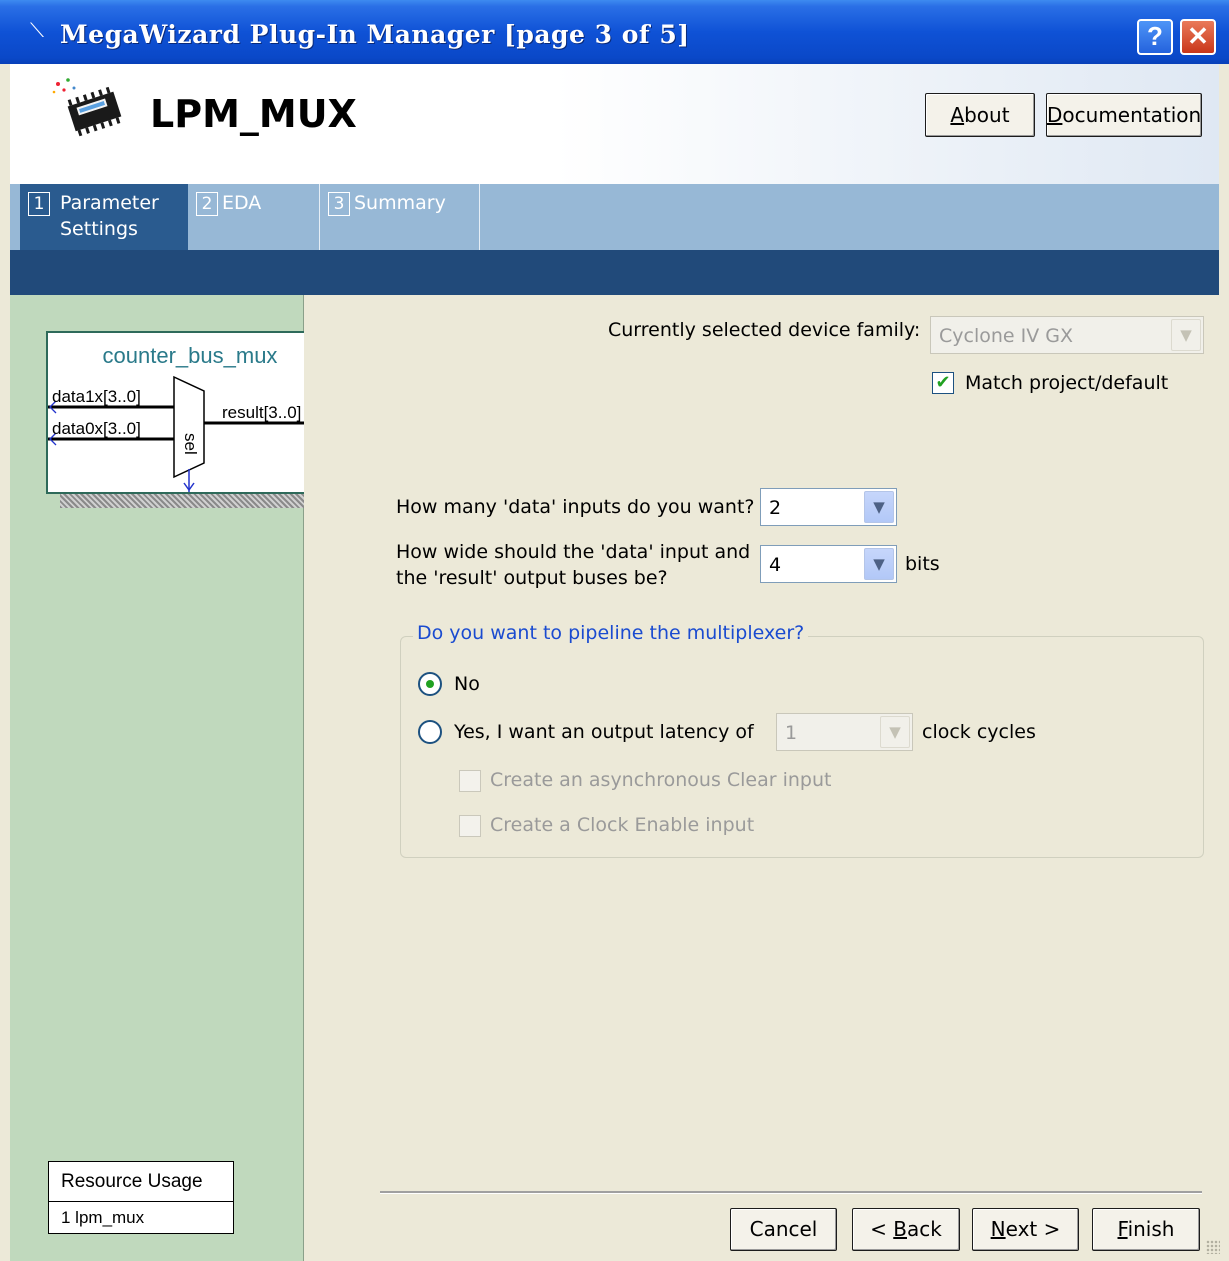 The height and width of the screenshot is (1261, 1229). What do you see at coordinates (614, 217) in the screenshot?
I see `tab-strip: 1 Parameter Settings 2 EDA 3 Summary` at bounding box center [614, 217].